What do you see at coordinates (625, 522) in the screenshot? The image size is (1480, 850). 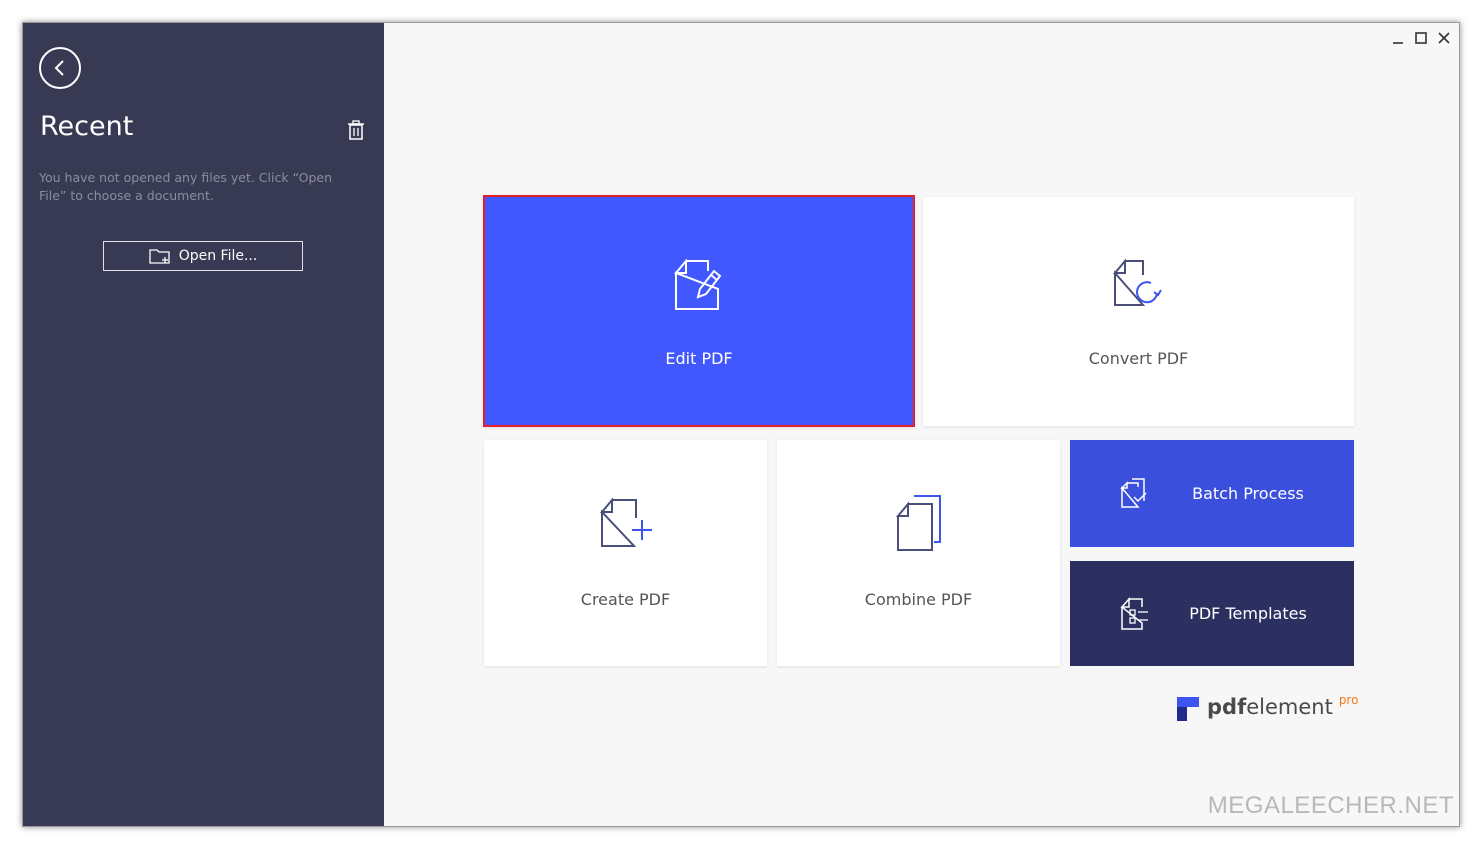 I see `create-document-icon` at bounding box center [625, 522].